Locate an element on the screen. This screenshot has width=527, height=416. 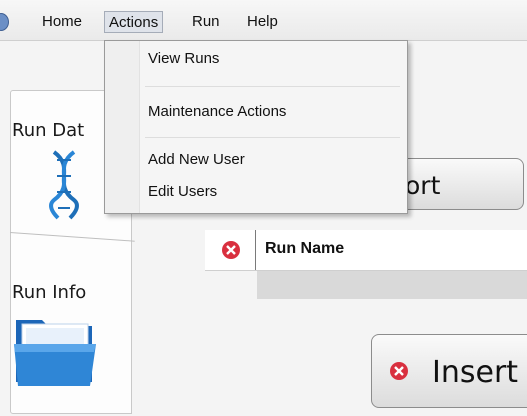
folder-icon is located at coordinates (55, 353).